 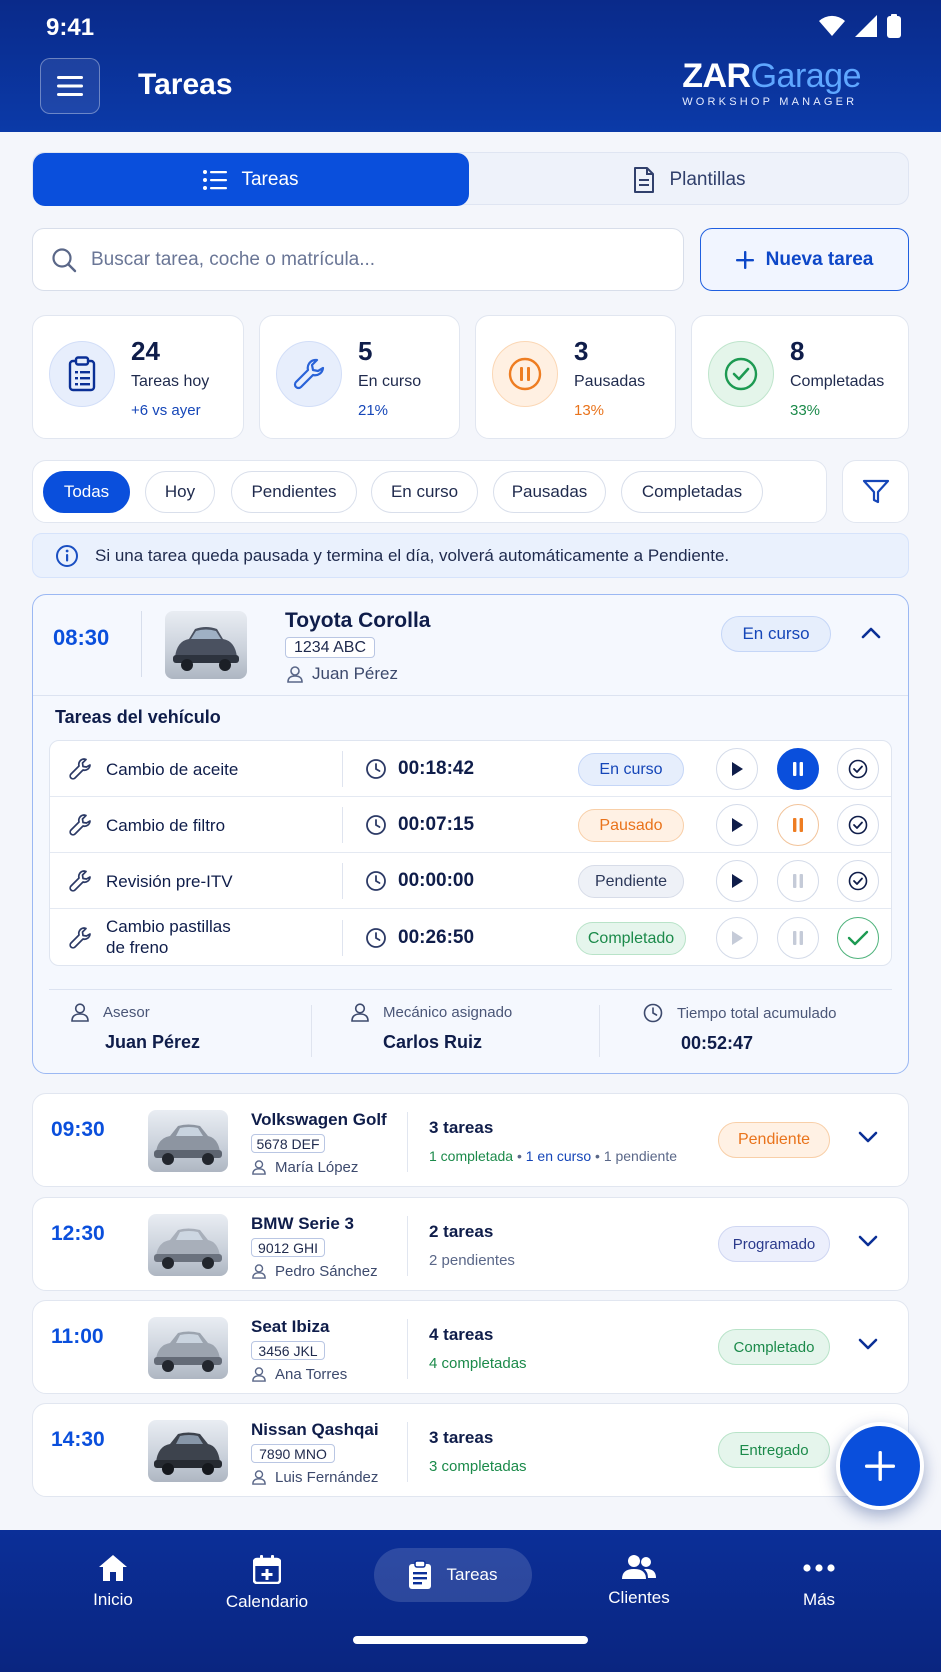 I want to click on task-row: Cambio de aceite 00:18:42 En curso, so click(x=470, y=769).